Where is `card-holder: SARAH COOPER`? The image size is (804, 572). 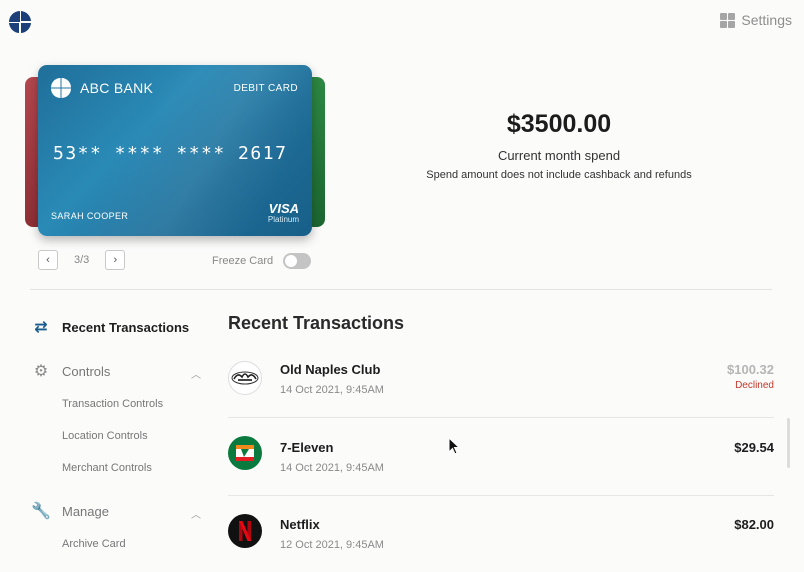 card-holder: SARAH COOPER is located at coordinates (90, 216).